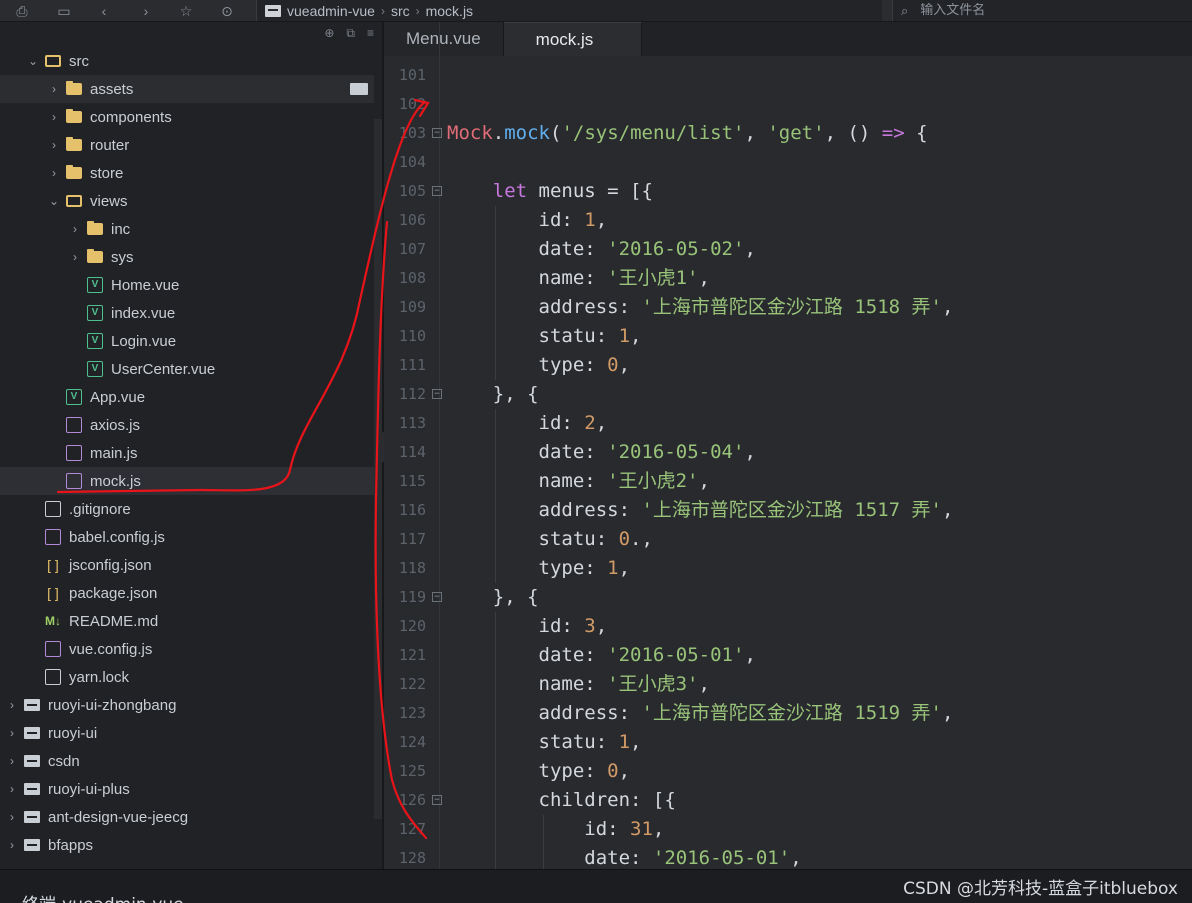  I want to click on breadcrumb-item: src, so click(400, 11).